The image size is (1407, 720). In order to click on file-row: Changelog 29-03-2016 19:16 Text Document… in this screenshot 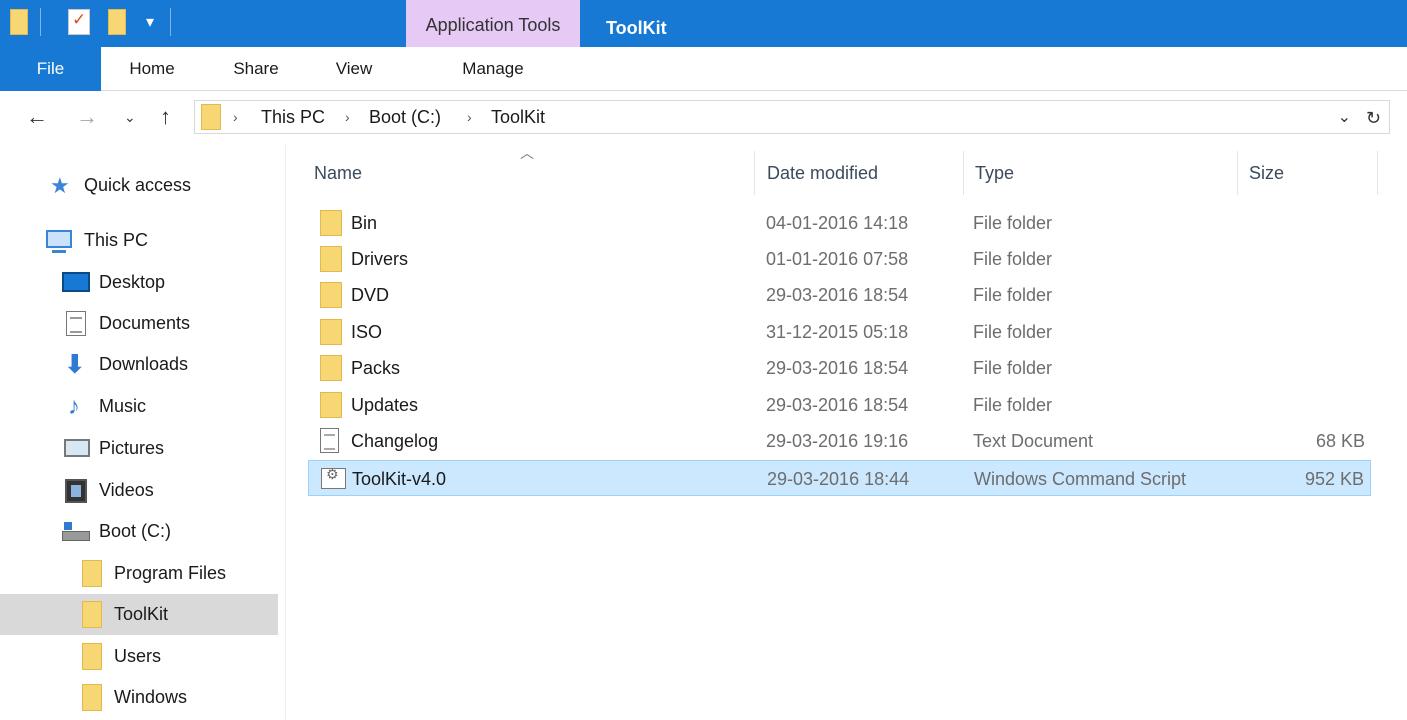, I will do `click(839, 441)`.